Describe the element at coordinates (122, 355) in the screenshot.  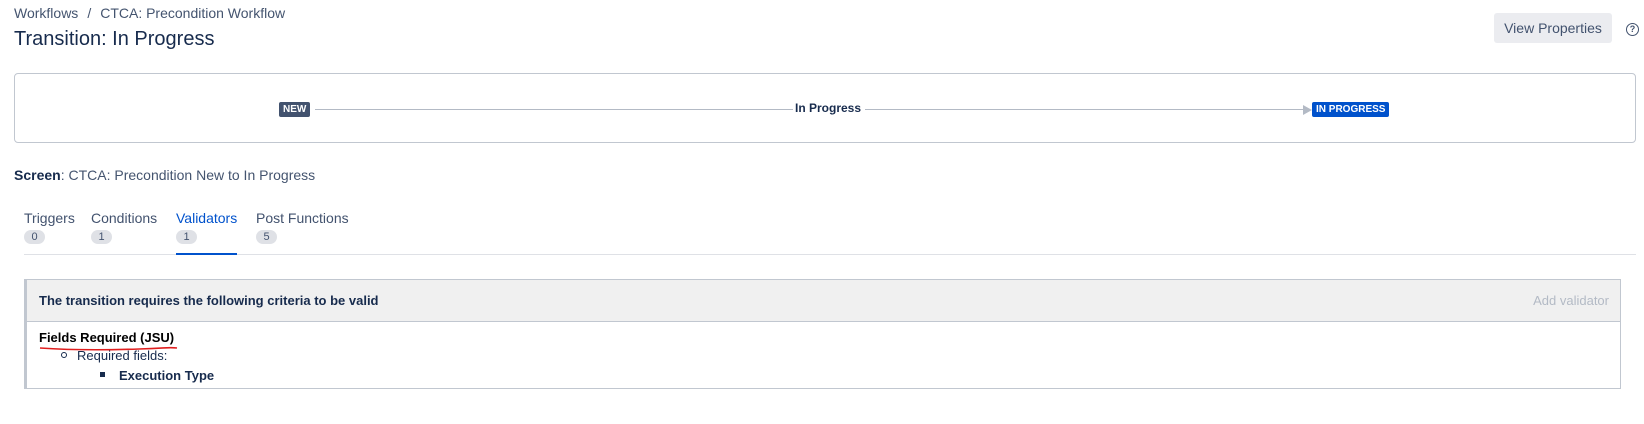
I see `required-fields-label: Required fields:` at that location.